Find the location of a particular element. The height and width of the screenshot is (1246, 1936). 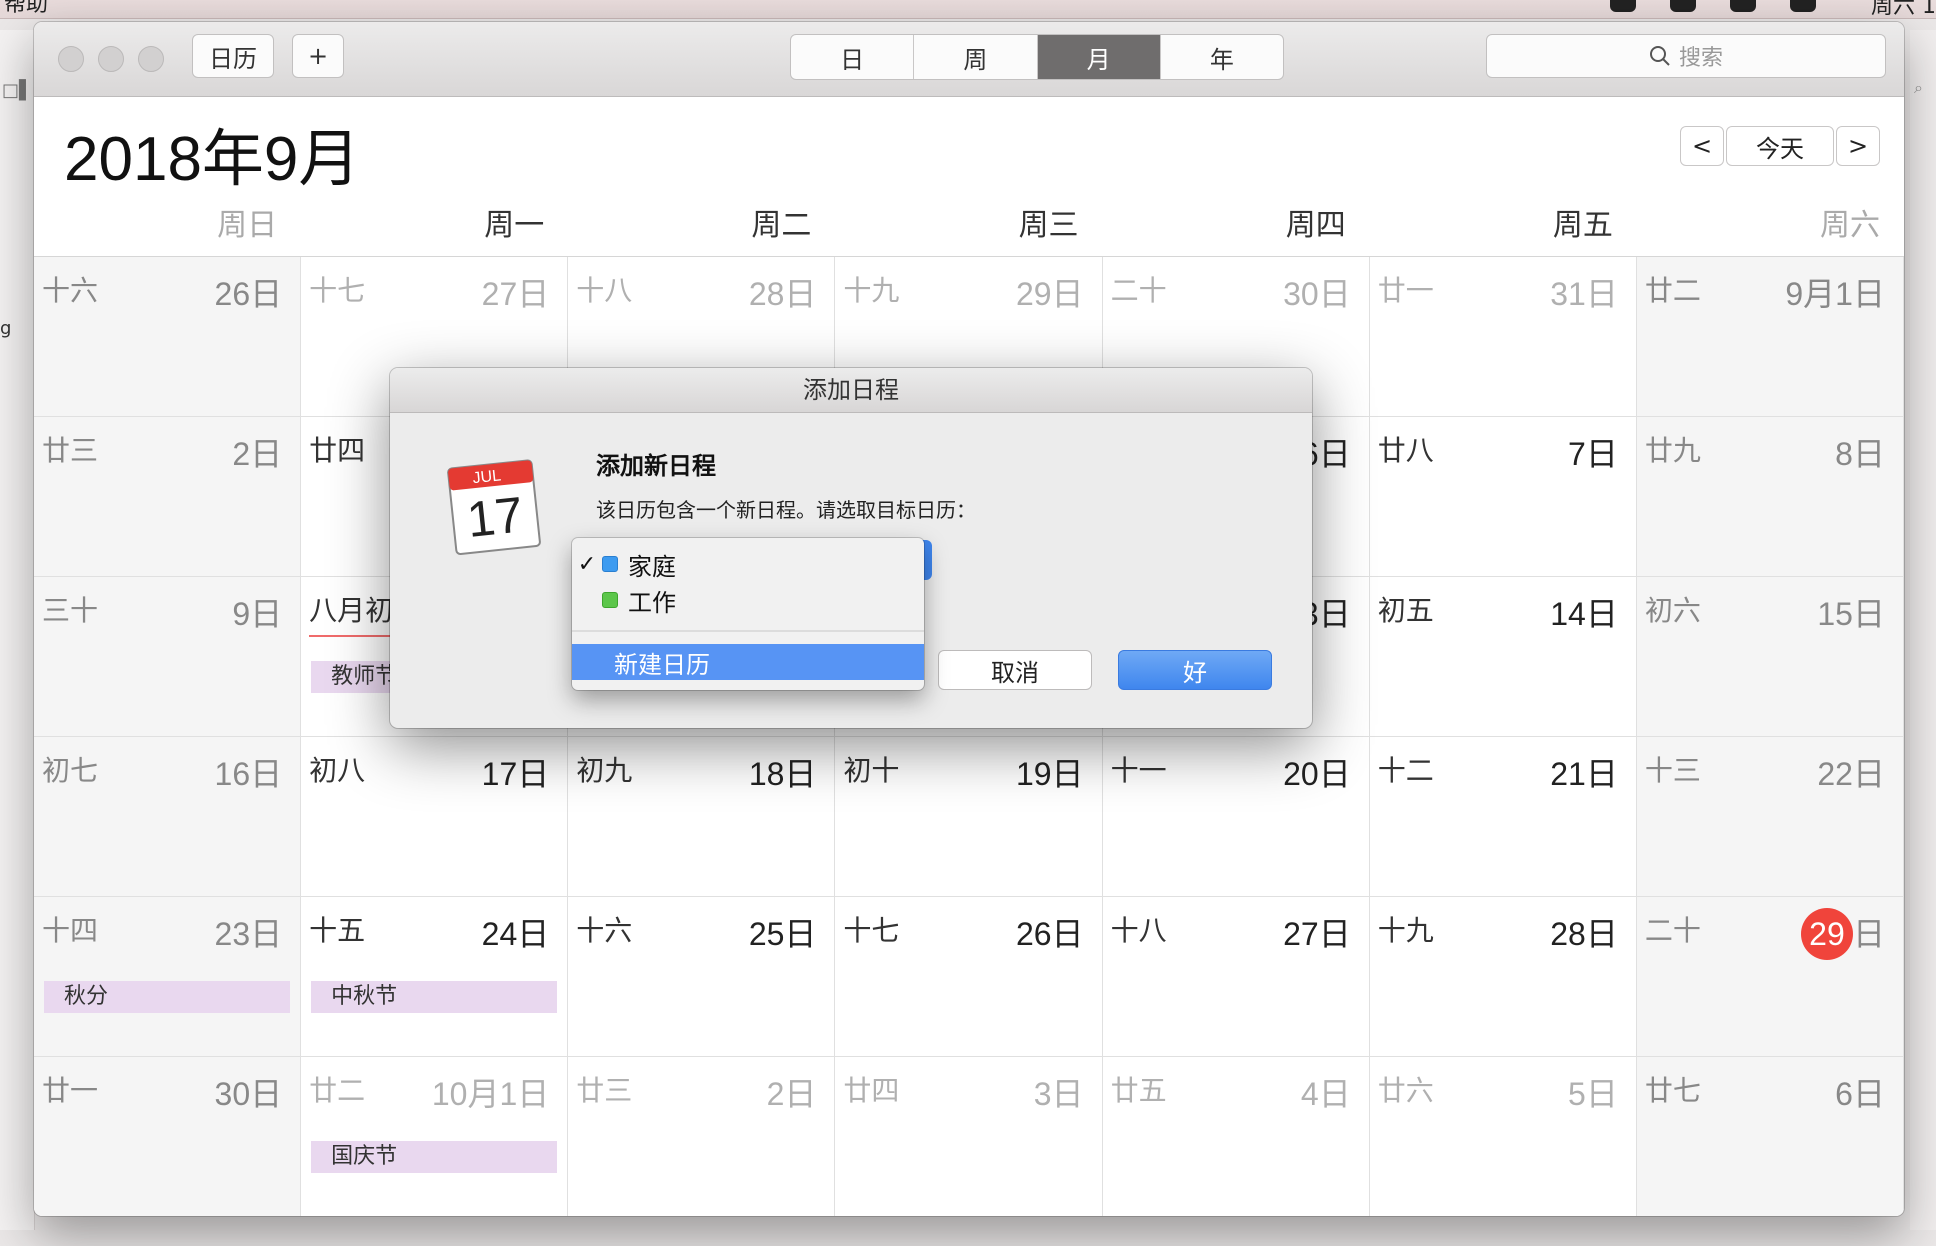

lunar-date: 廿四 is located at coordinates (337, 450).